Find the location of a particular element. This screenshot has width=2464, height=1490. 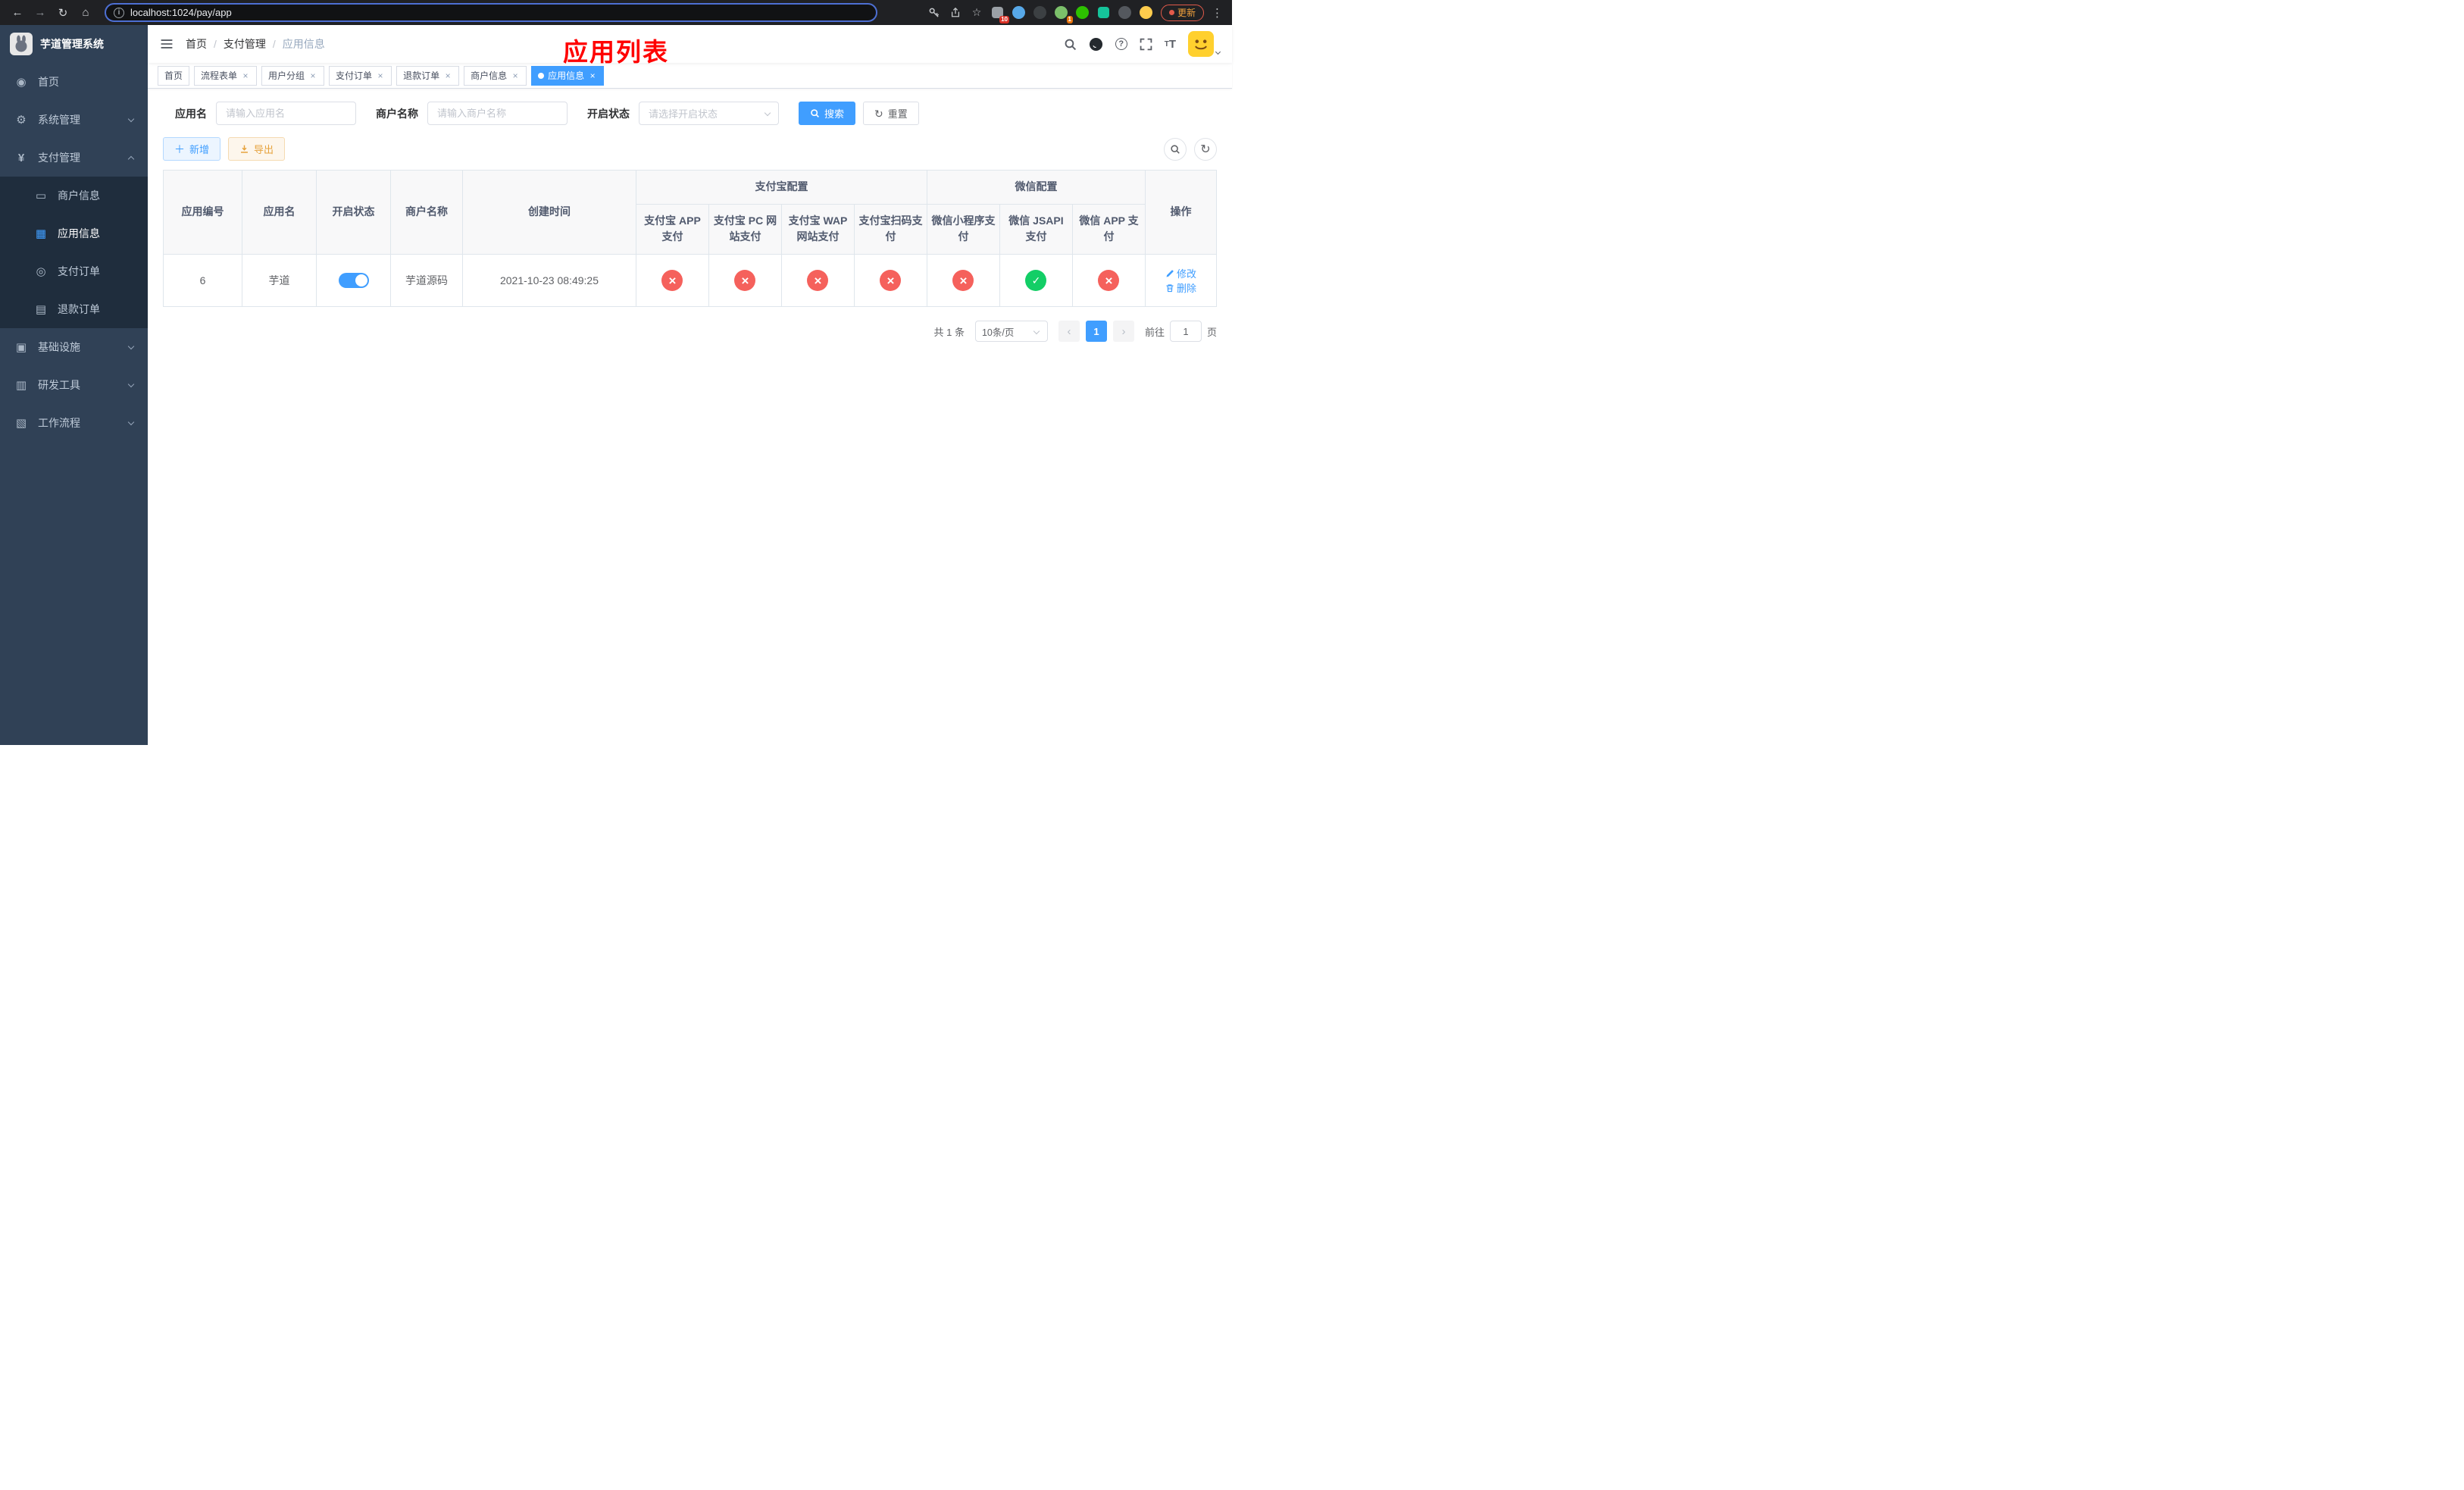

delete-link: 删除 is located at coordinates (1180, 288).